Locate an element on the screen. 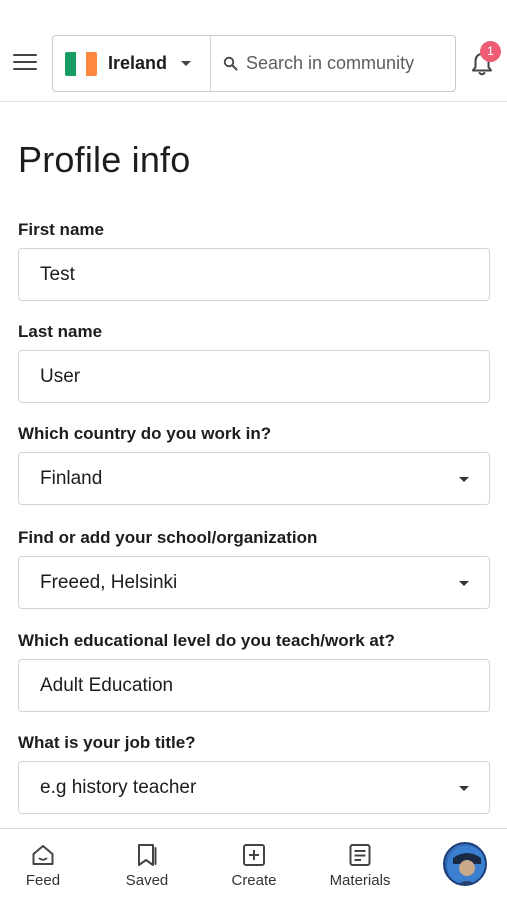 Image resolution: width=507 pixels, height=900 pixels. bottom-navigation: Feed Saved Create Materials is located at coordinates (253, 864).